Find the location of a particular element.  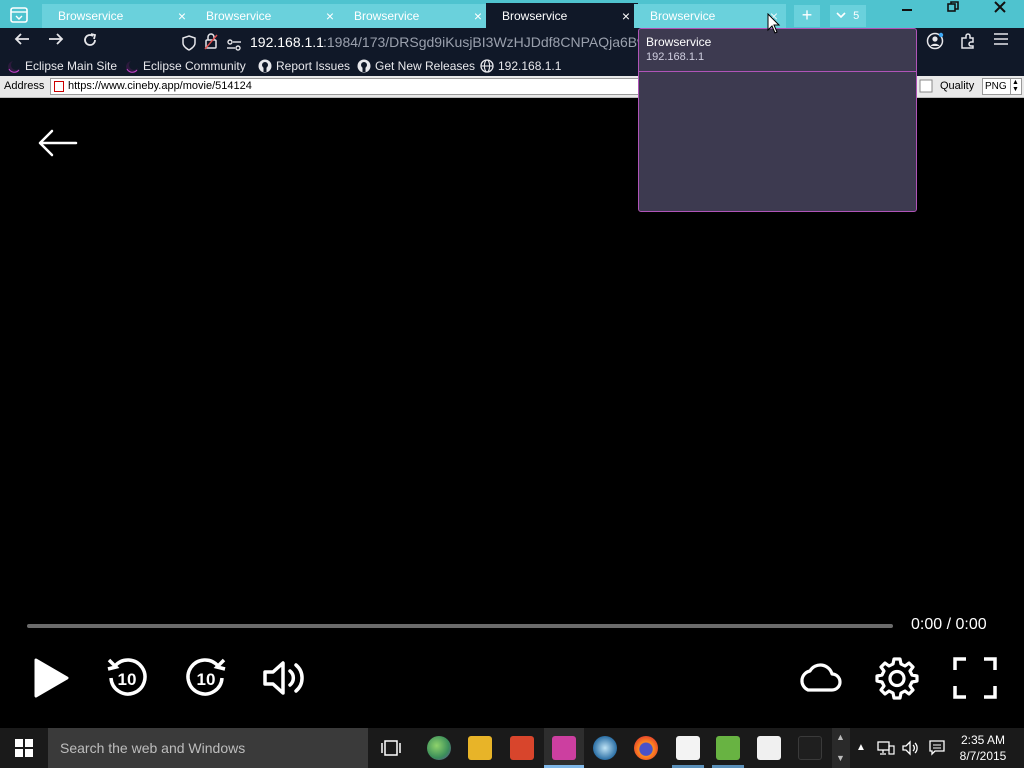

action-center-icon is located at coordinates (937, 750).